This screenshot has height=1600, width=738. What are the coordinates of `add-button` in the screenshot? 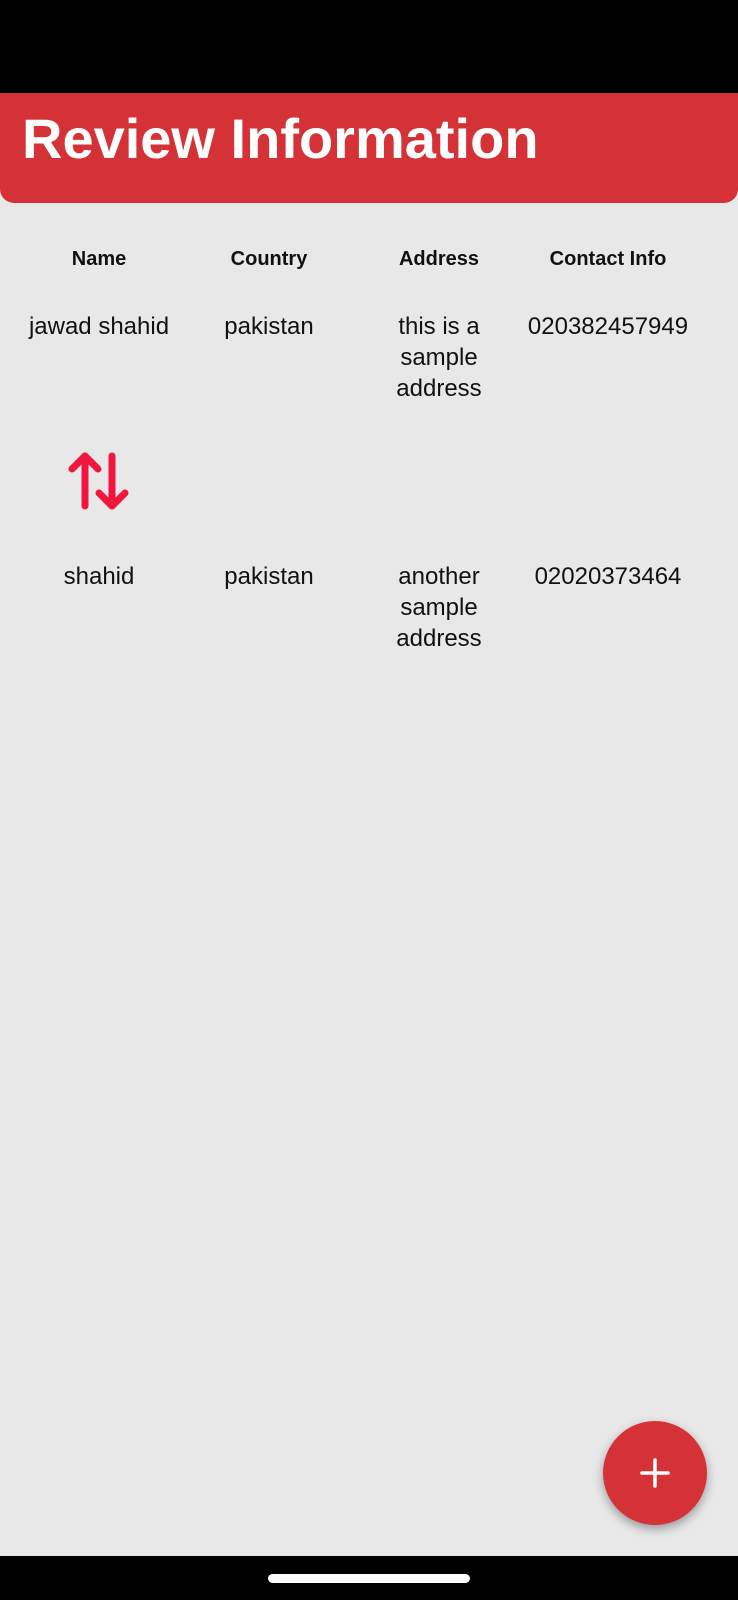 It's located at (655, 1473).